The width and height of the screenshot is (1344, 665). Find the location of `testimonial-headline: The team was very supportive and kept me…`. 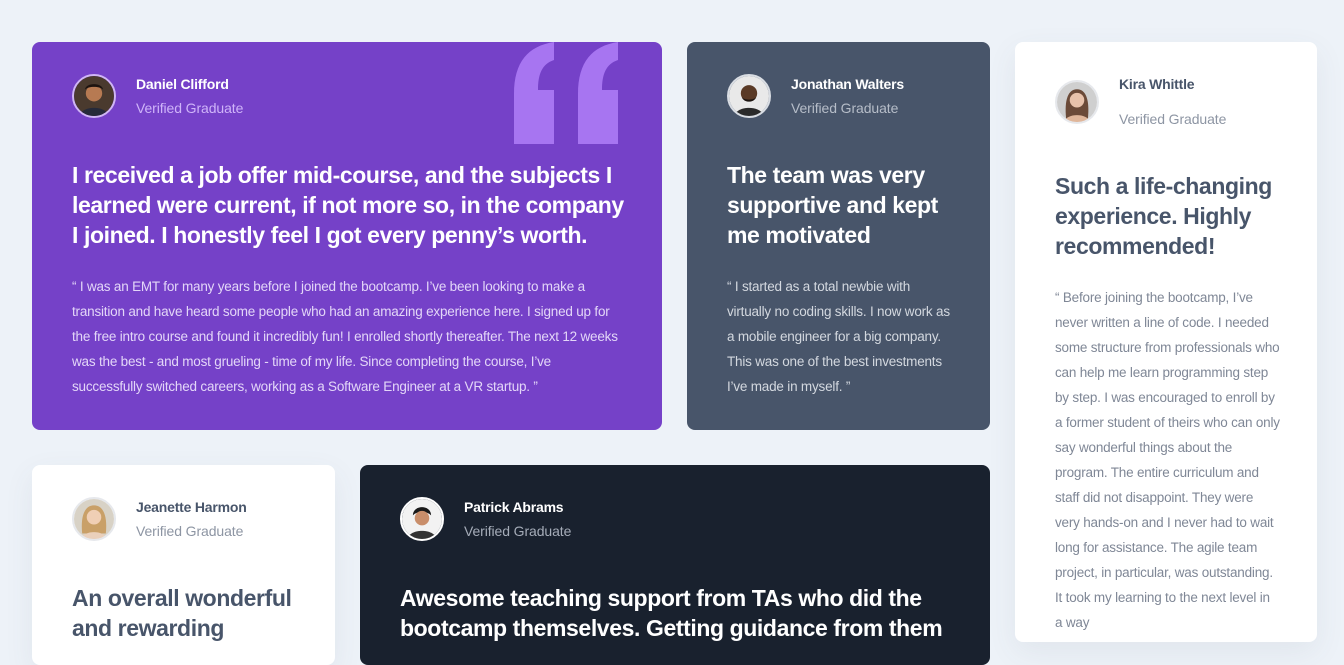

testimonial-headline: The team was very supportive and kept me… is located at coordinates (832, 205).